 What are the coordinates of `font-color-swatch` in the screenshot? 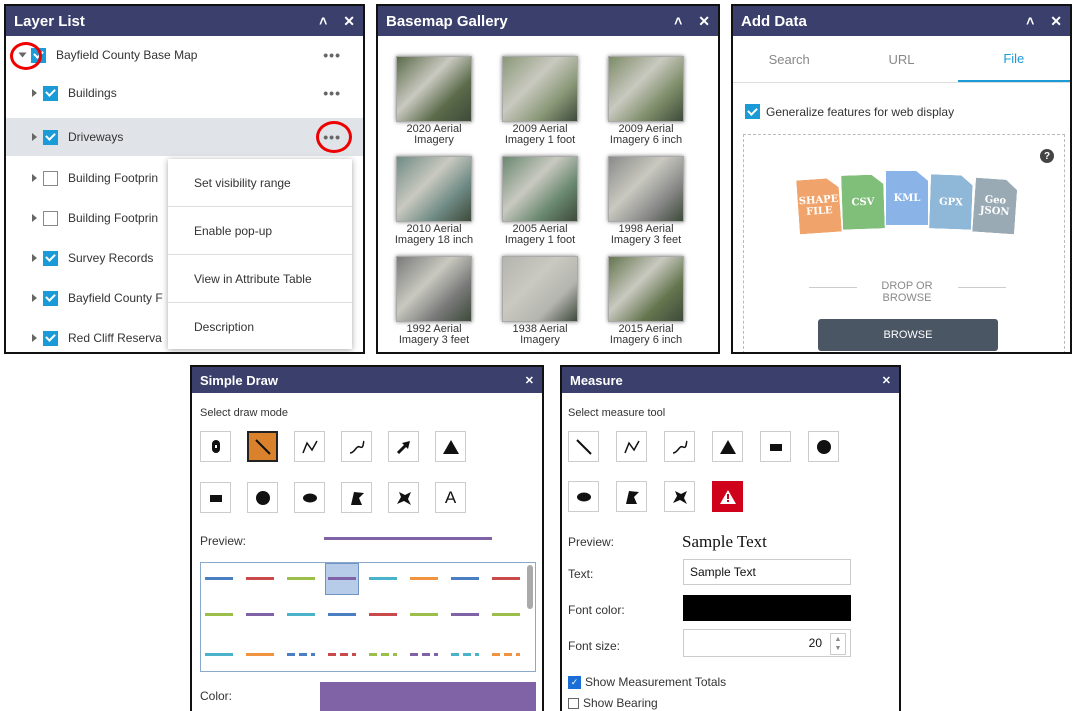 It's located at (767, 608).